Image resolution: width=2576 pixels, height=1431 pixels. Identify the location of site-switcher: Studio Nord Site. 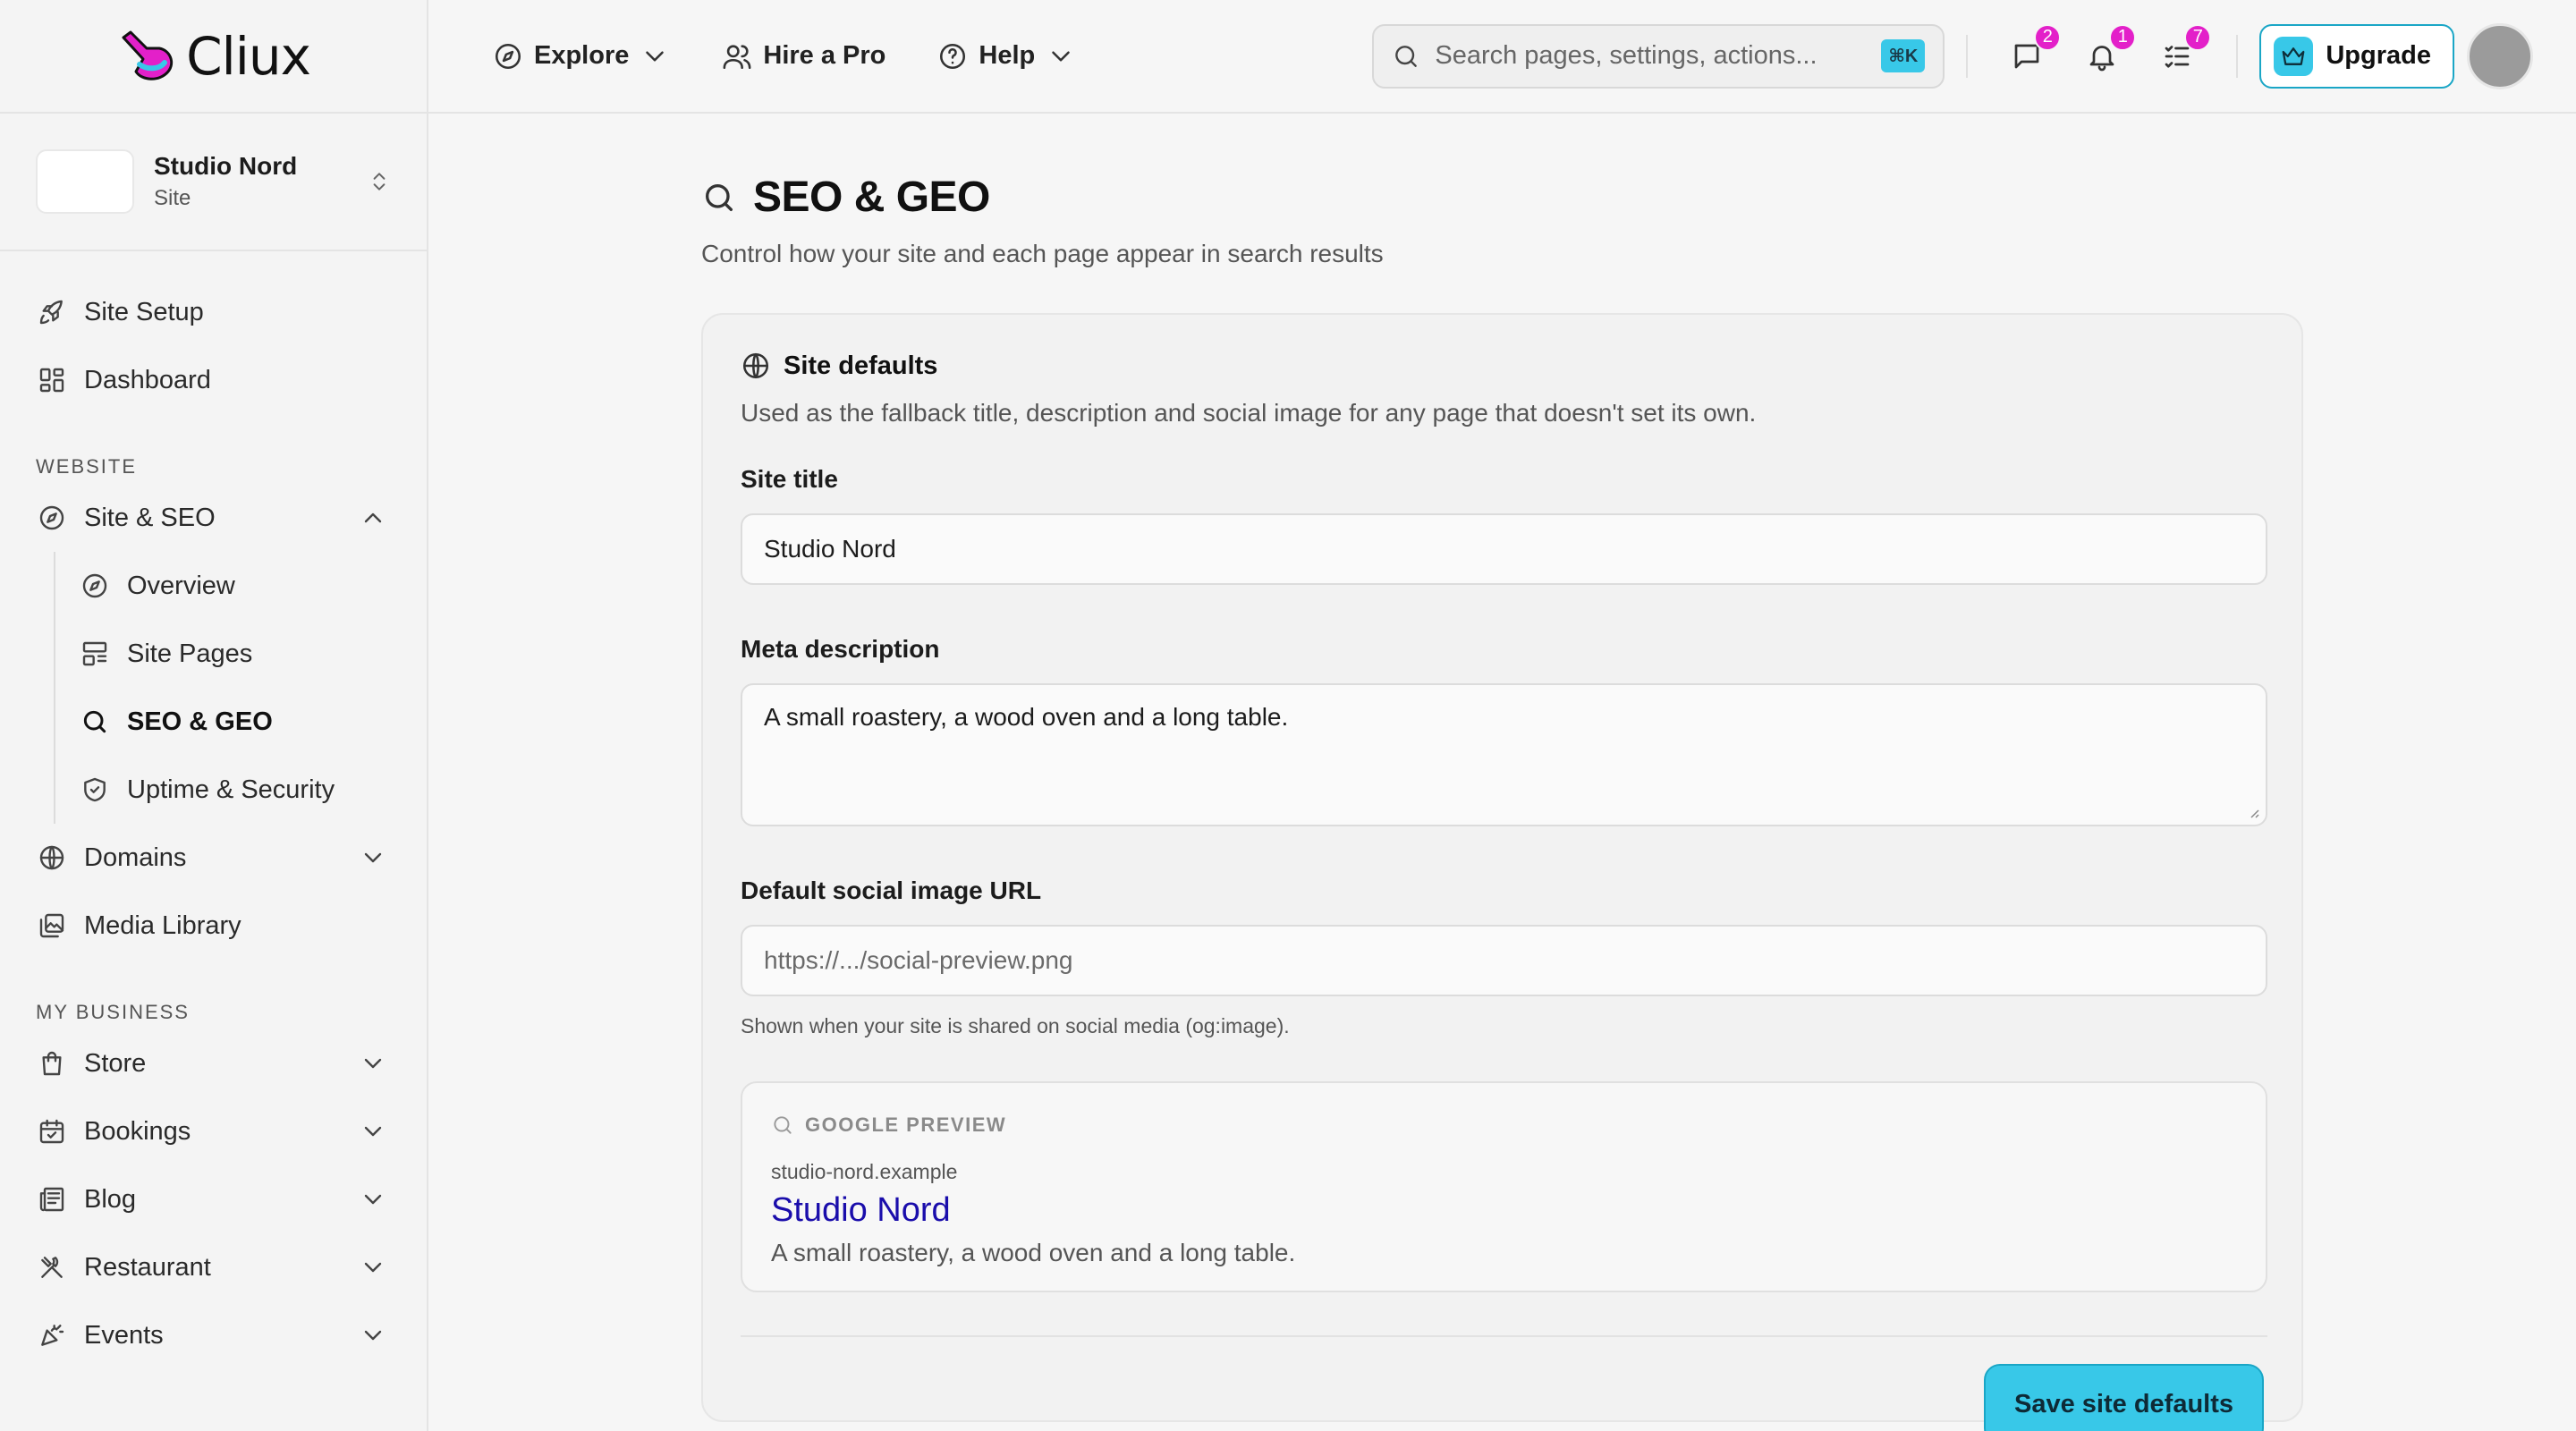
(213, 183).